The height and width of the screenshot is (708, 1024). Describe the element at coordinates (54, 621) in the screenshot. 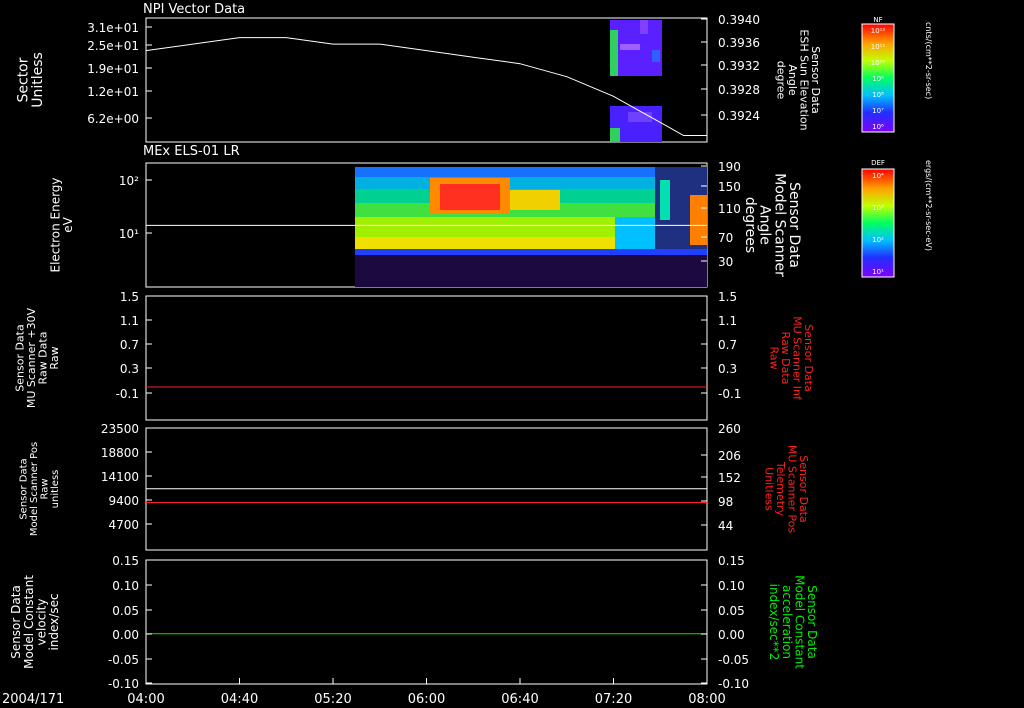

I see `axis-label-line: index/sec` at that location.